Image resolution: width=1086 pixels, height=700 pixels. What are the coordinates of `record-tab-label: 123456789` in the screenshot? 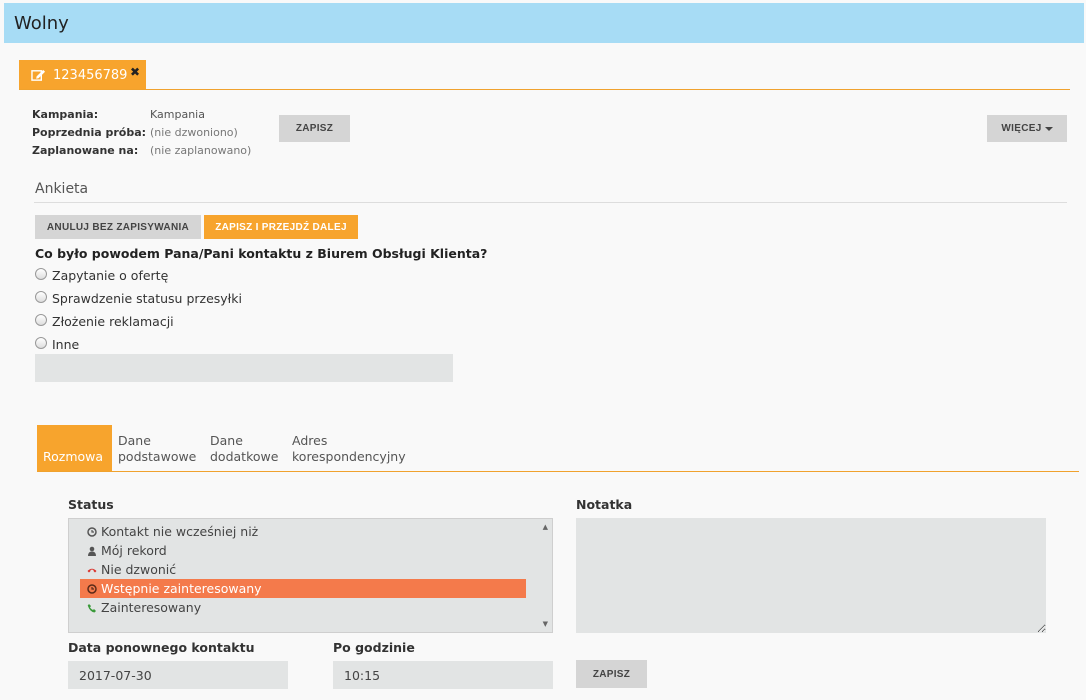 It's located at (90, 75).